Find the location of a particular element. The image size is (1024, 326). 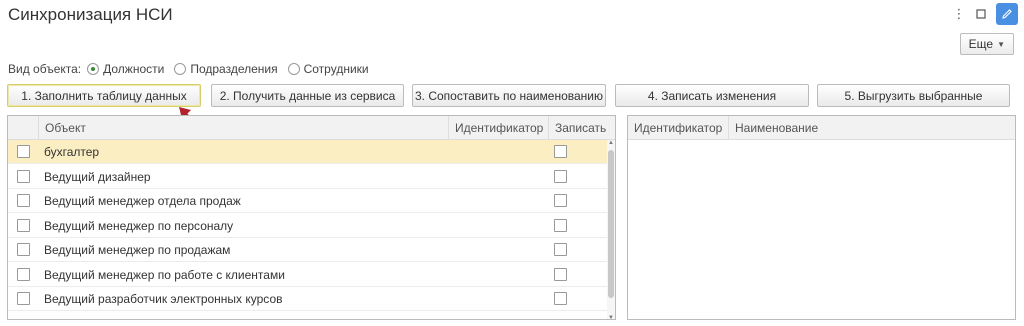

header-checkbox-column is located at coordinates (23, 128).